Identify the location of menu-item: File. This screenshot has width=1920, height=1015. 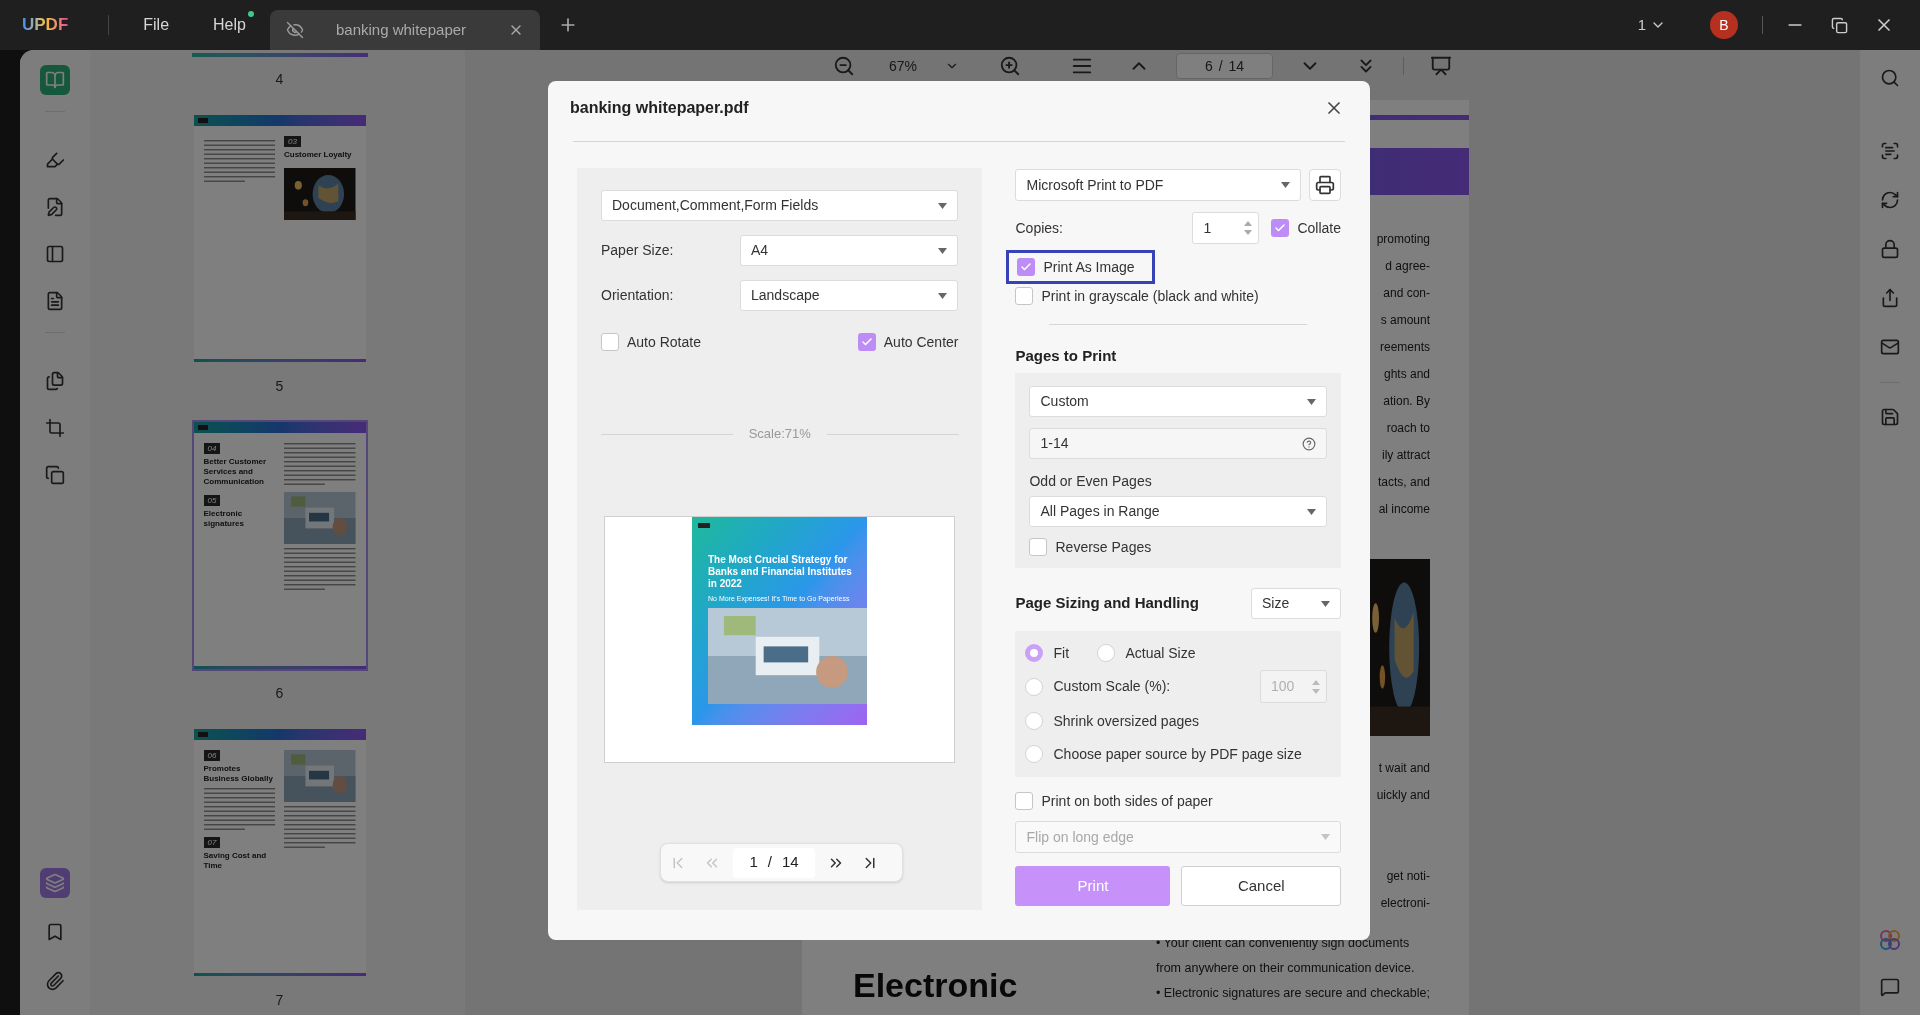
(156, 25).